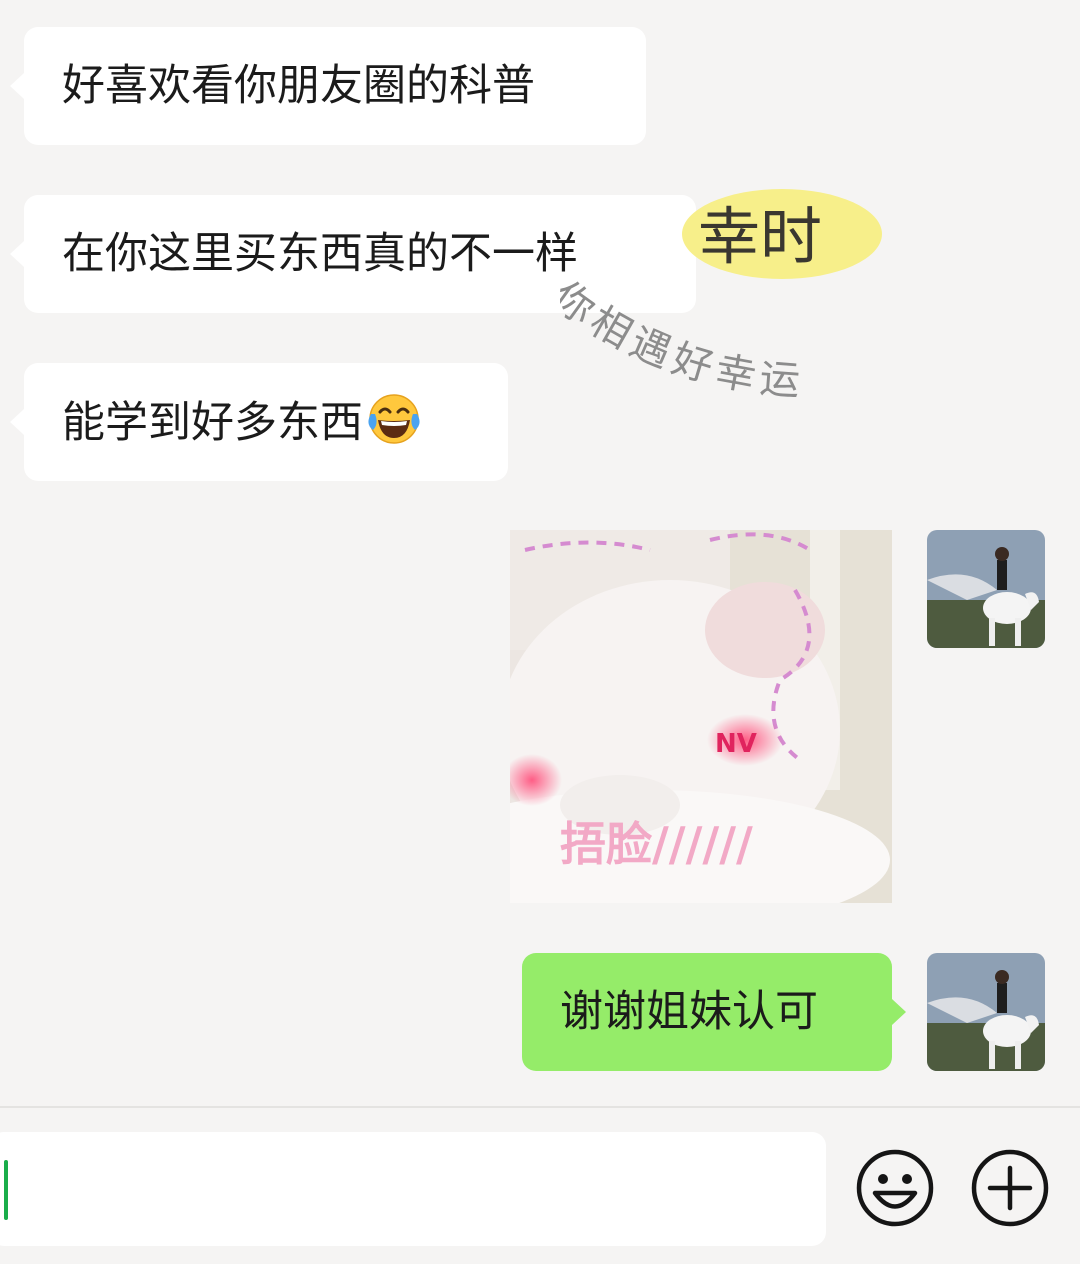 The height and width of the screenshot is (1264, 1080). What do you see at coordinates (298, 86) in the screenshot?
I see `message-text: 好喜欢看你朋友圈的科普` at bounding box center [298, 86].